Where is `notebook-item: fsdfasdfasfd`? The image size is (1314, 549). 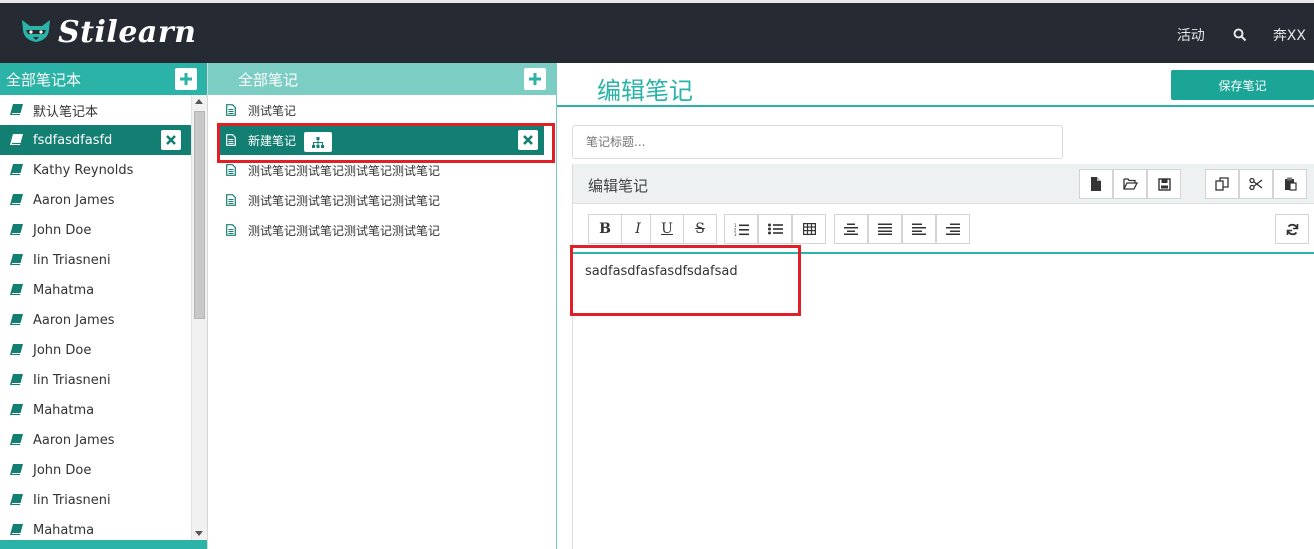 notebook-item: fsdfasdfasfd is located at coordinates (95, 140).